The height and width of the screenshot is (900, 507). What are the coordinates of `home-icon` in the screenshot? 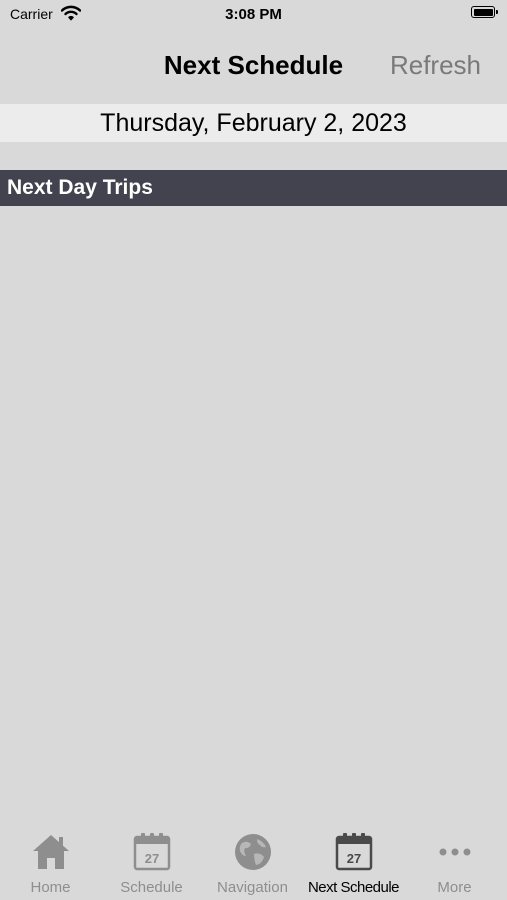 It's located at (51, 852).